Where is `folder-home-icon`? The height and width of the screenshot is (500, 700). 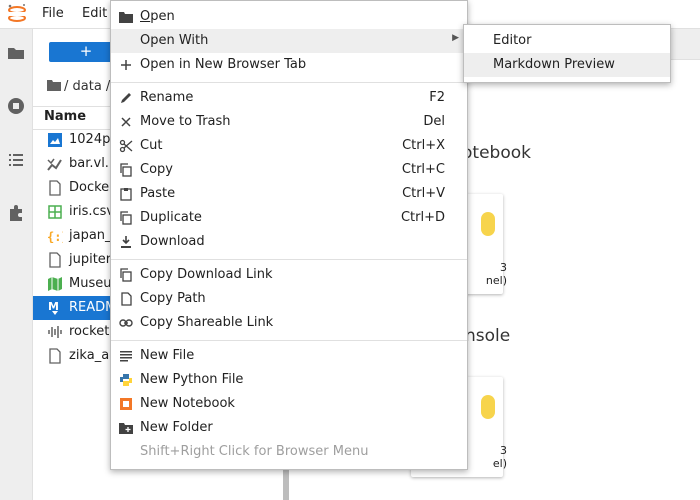 folder-home-icon is located at coordinates (54, 85).